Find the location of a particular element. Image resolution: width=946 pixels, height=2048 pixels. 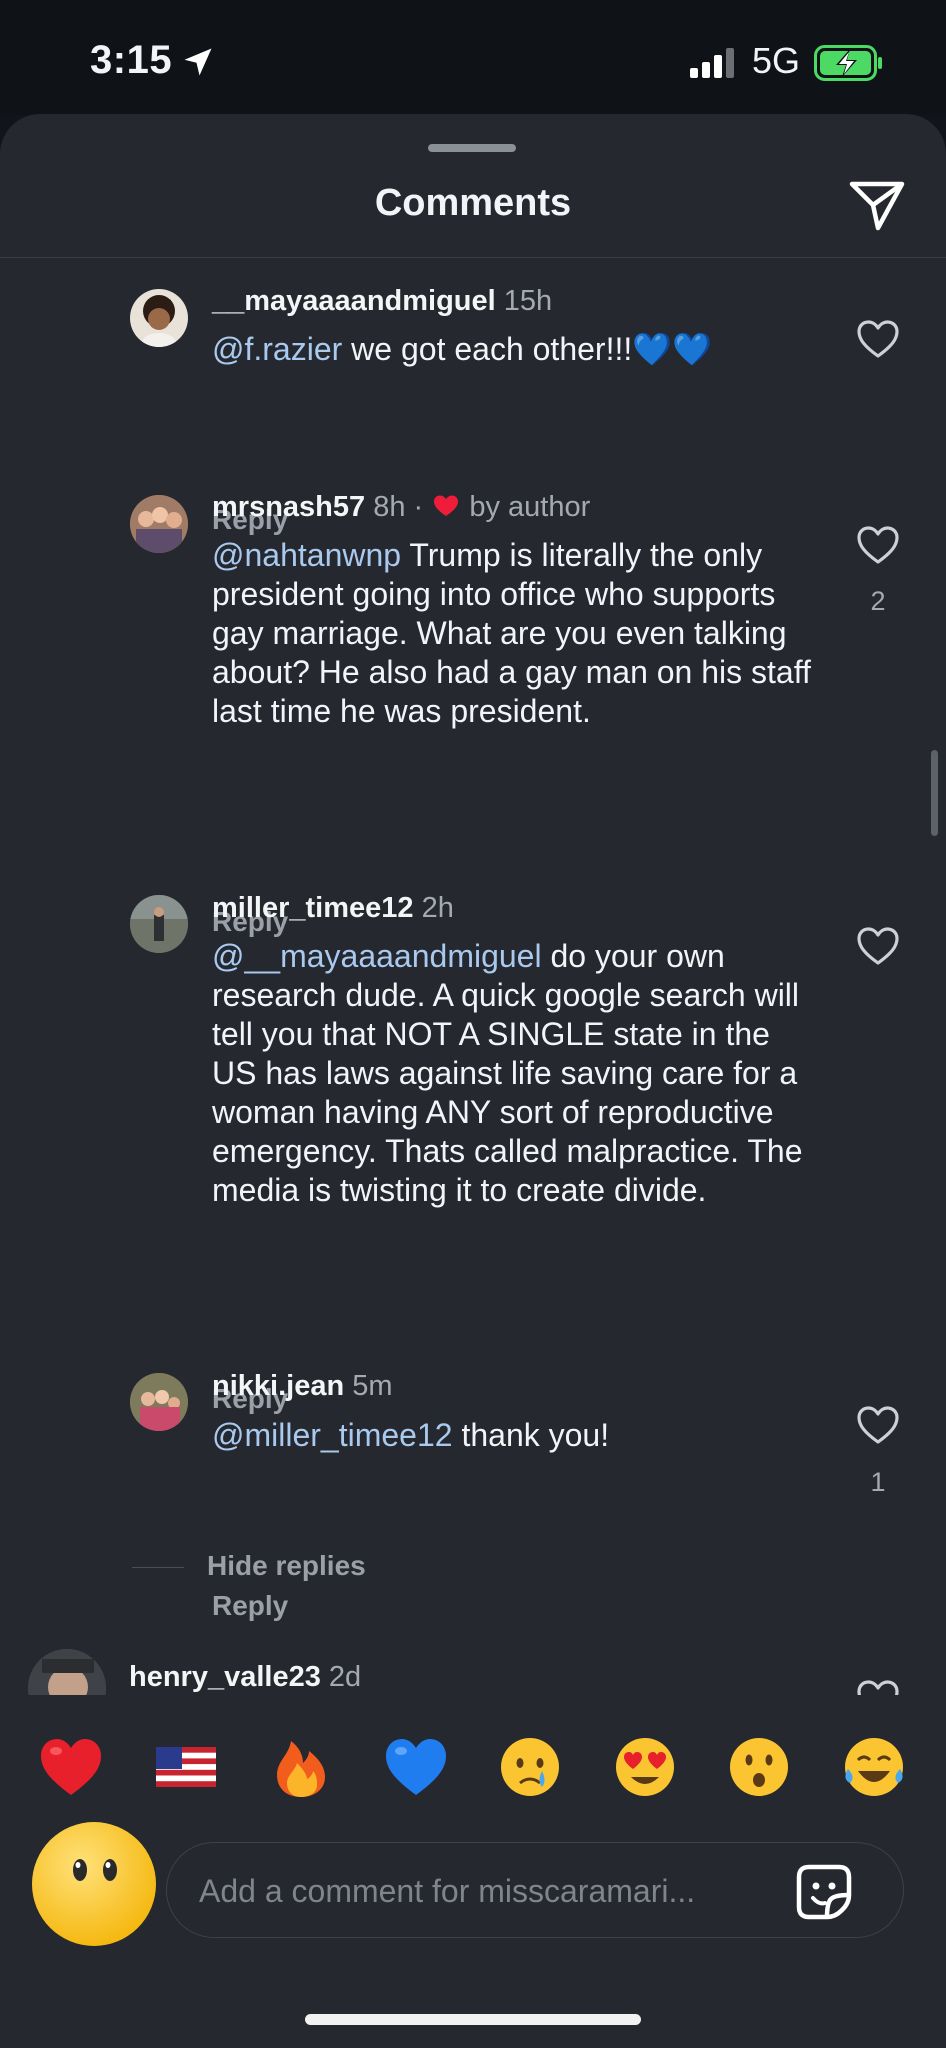

comment-time: 8h is located at coordinates (389, 507).